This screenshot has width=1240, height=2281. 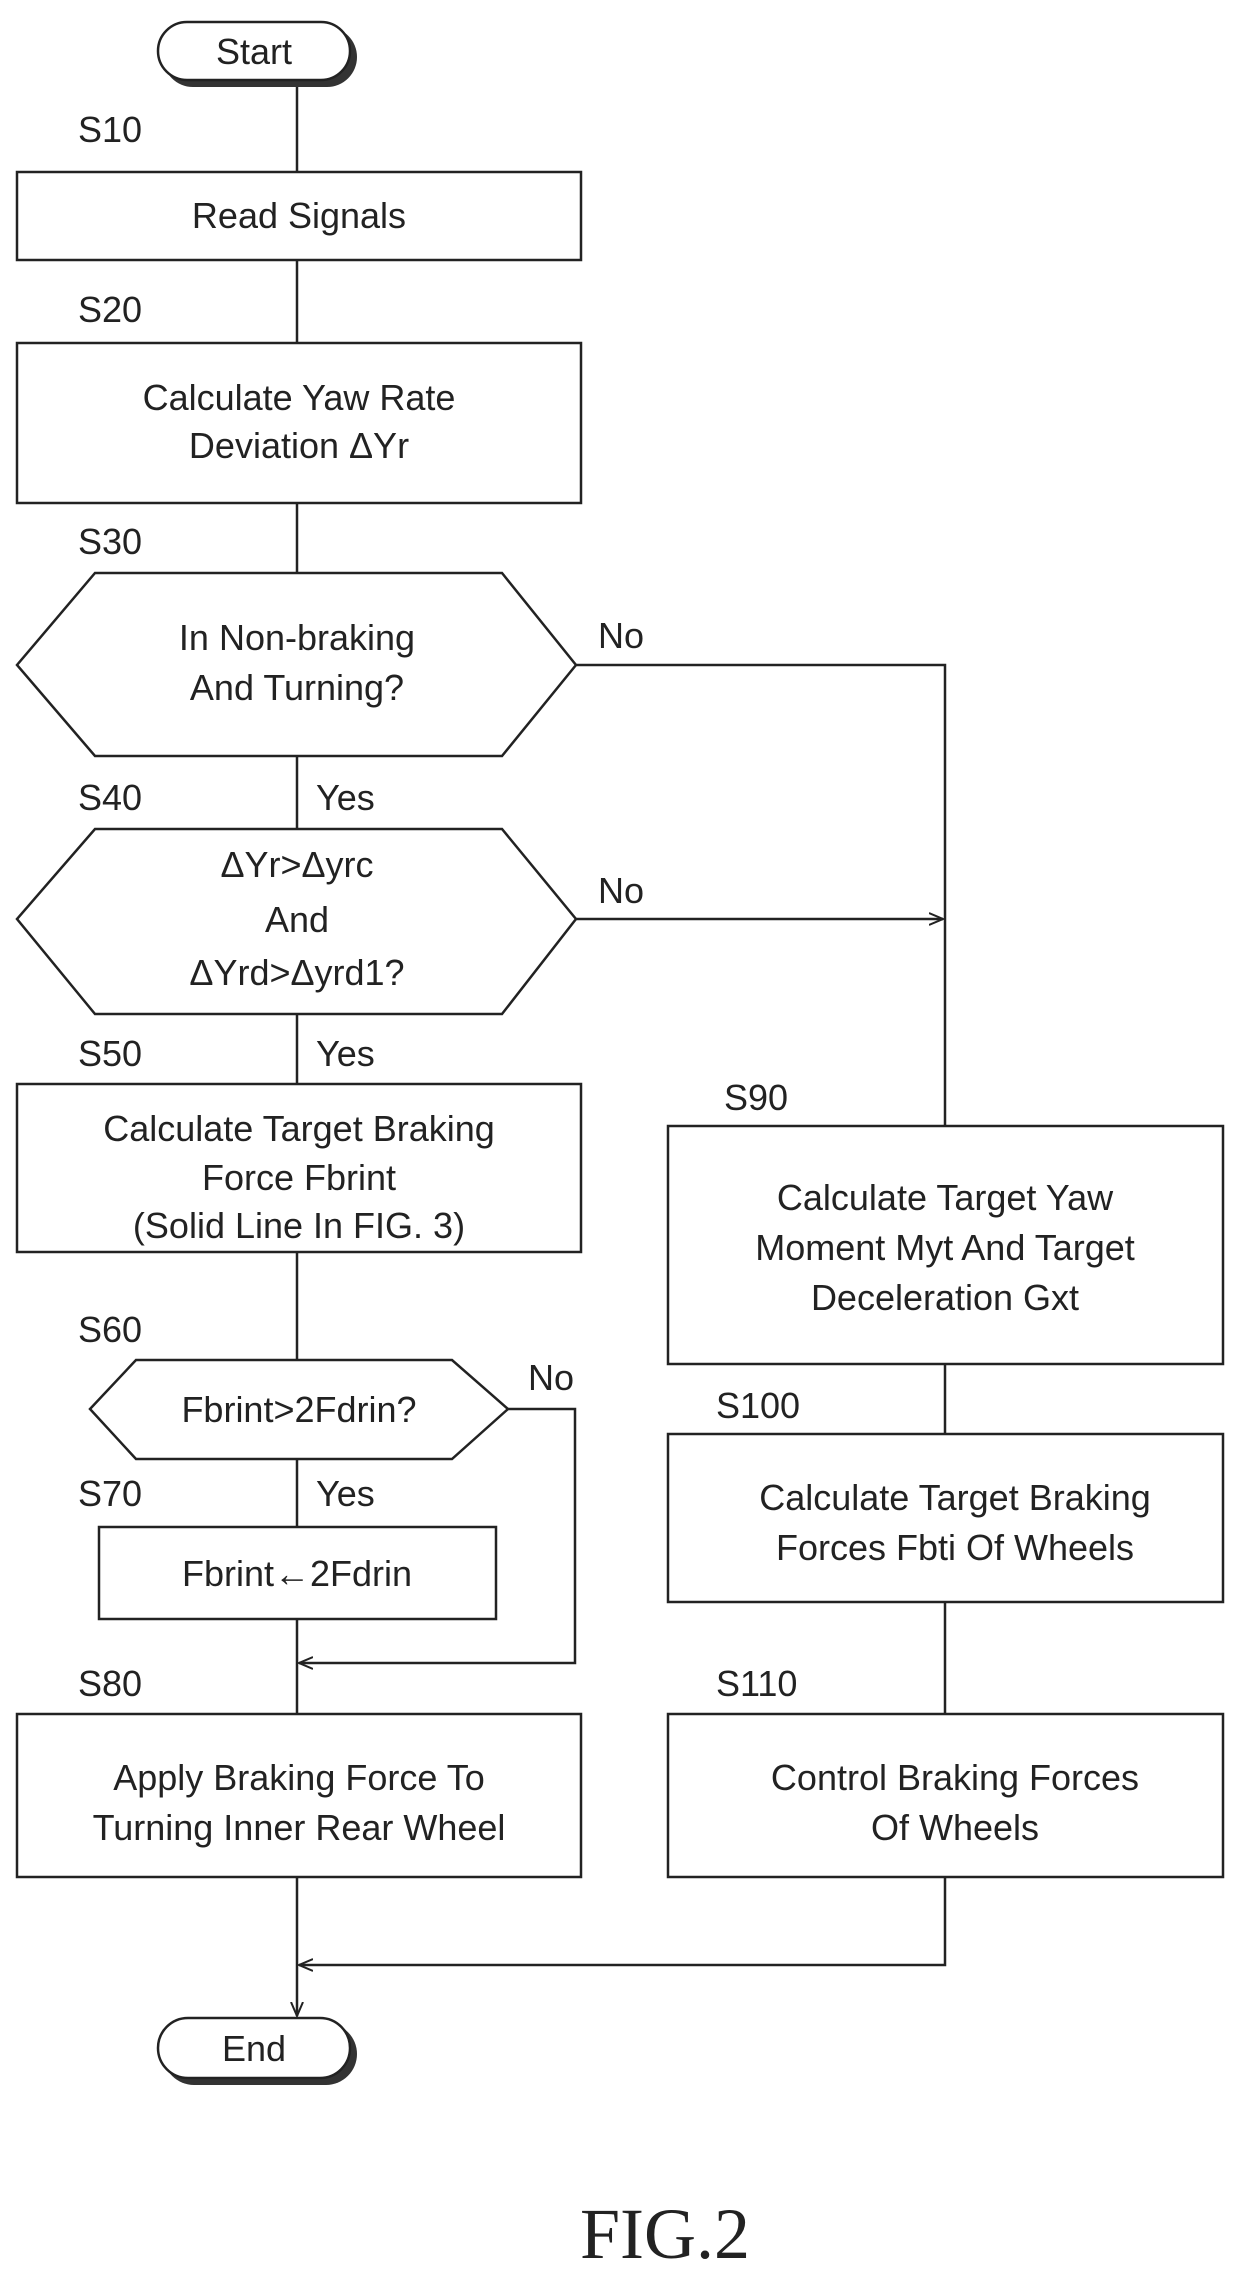 I want to click on branch-label-s40-no: No, so click(x=621, y=890).